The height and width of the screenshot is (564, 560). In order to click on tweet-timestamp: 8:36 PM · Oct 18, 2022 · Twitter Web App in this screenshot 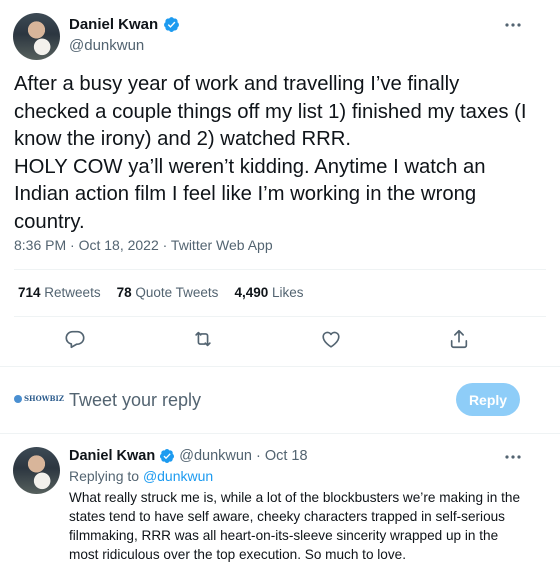, I will do `click(143, 245)`.